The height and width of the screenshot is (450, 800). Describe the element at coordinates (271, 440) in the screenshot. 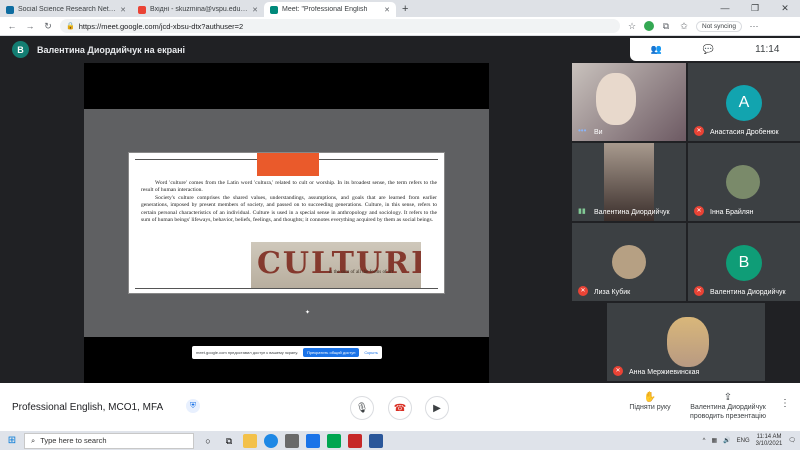

I see `edge-browser-icon` at that location.